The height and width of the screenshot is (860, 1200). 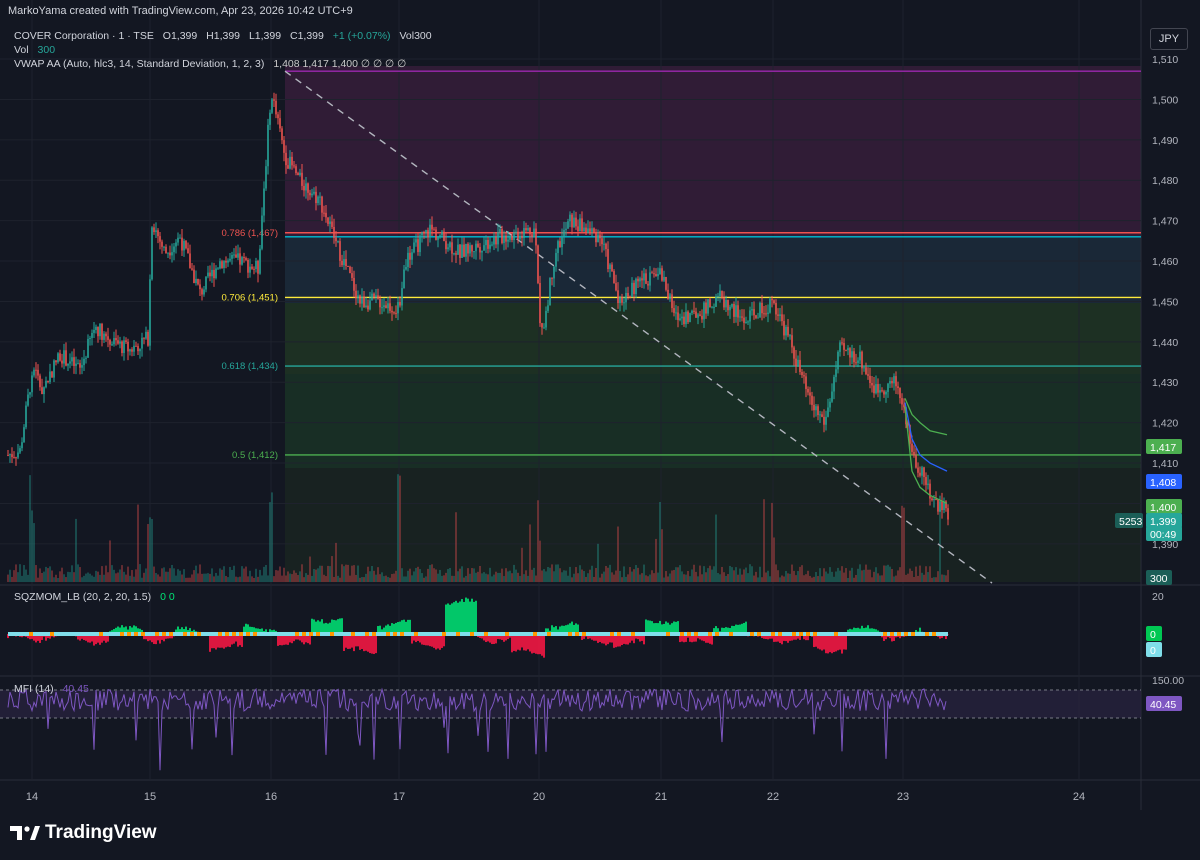 What do you see at coordinates (84, 36) in the screenshot?
I see `symbol-name: COVER Corporation · 1 · TSE` at bounding box center [84, 36].